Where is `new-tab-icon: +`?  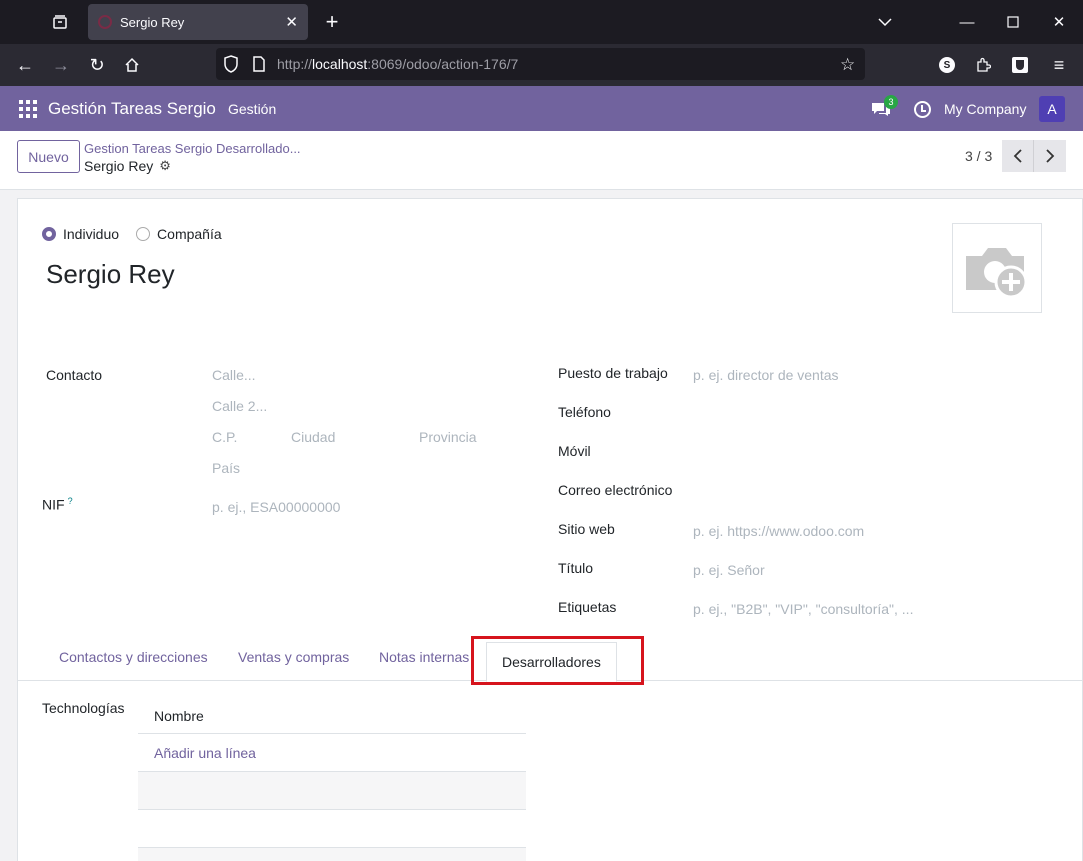
new-tab-icon: + is located at coordinates (332, 22).